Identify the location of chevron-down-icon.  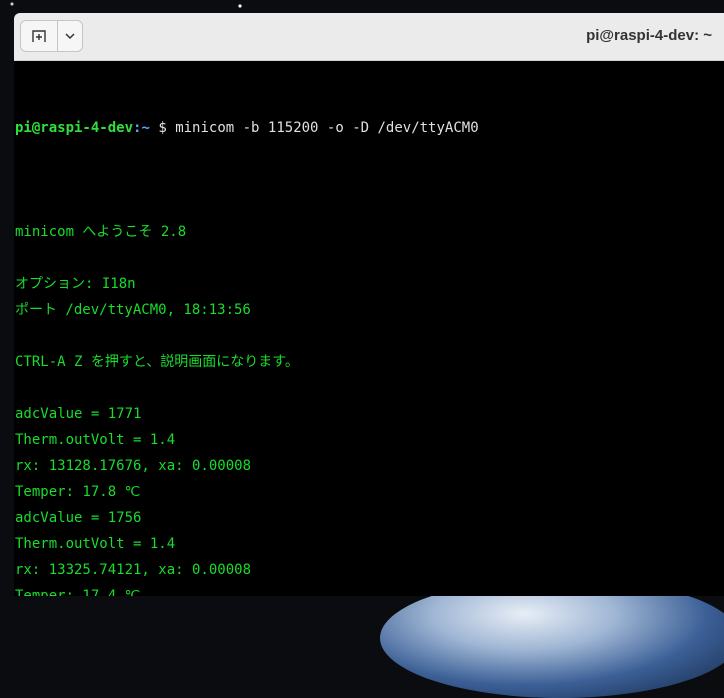
(70, 36).